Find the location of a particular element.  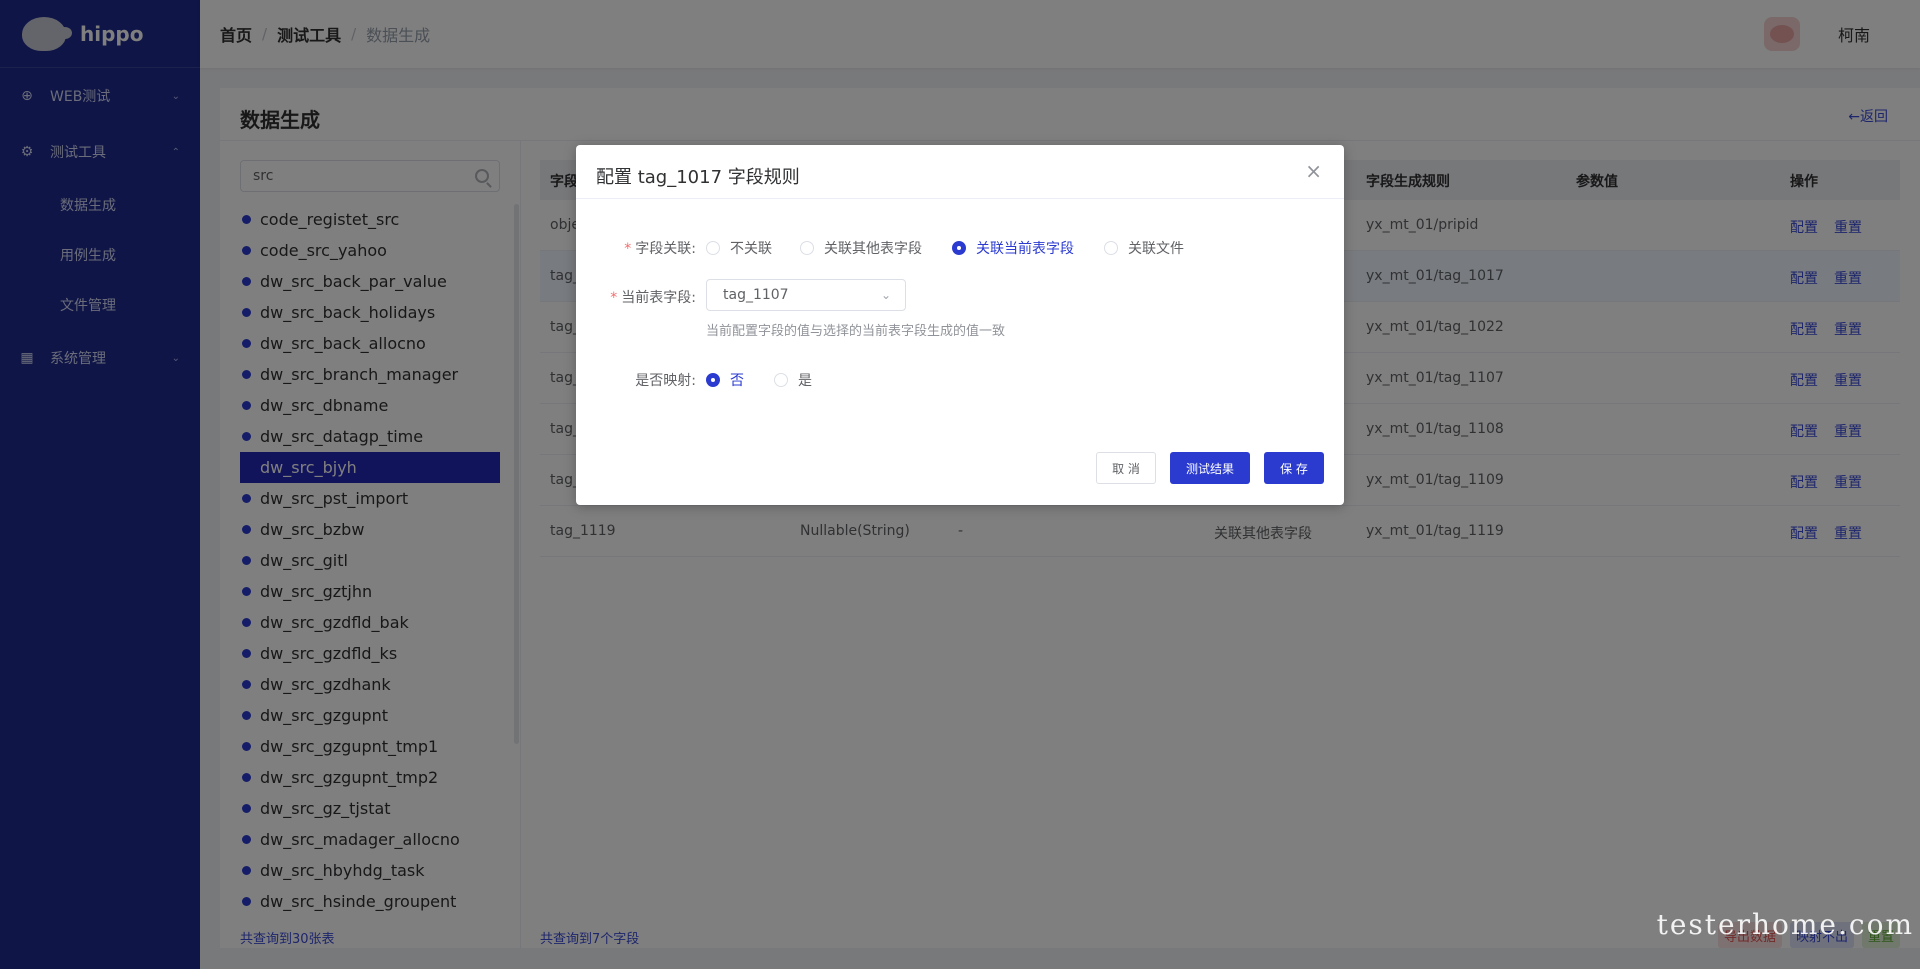

radio-label: 否 is located at coordinates (737, 381).